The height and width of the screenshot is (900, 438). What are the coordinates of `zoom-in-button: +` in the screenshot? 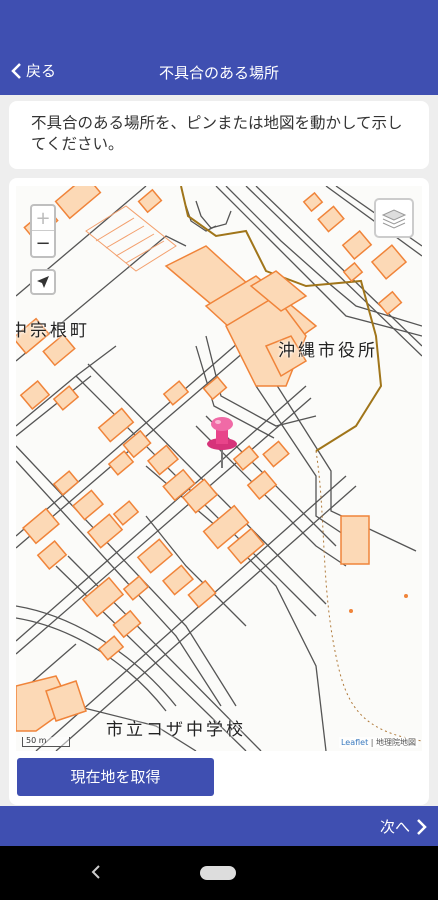 It's located at (43, 218).